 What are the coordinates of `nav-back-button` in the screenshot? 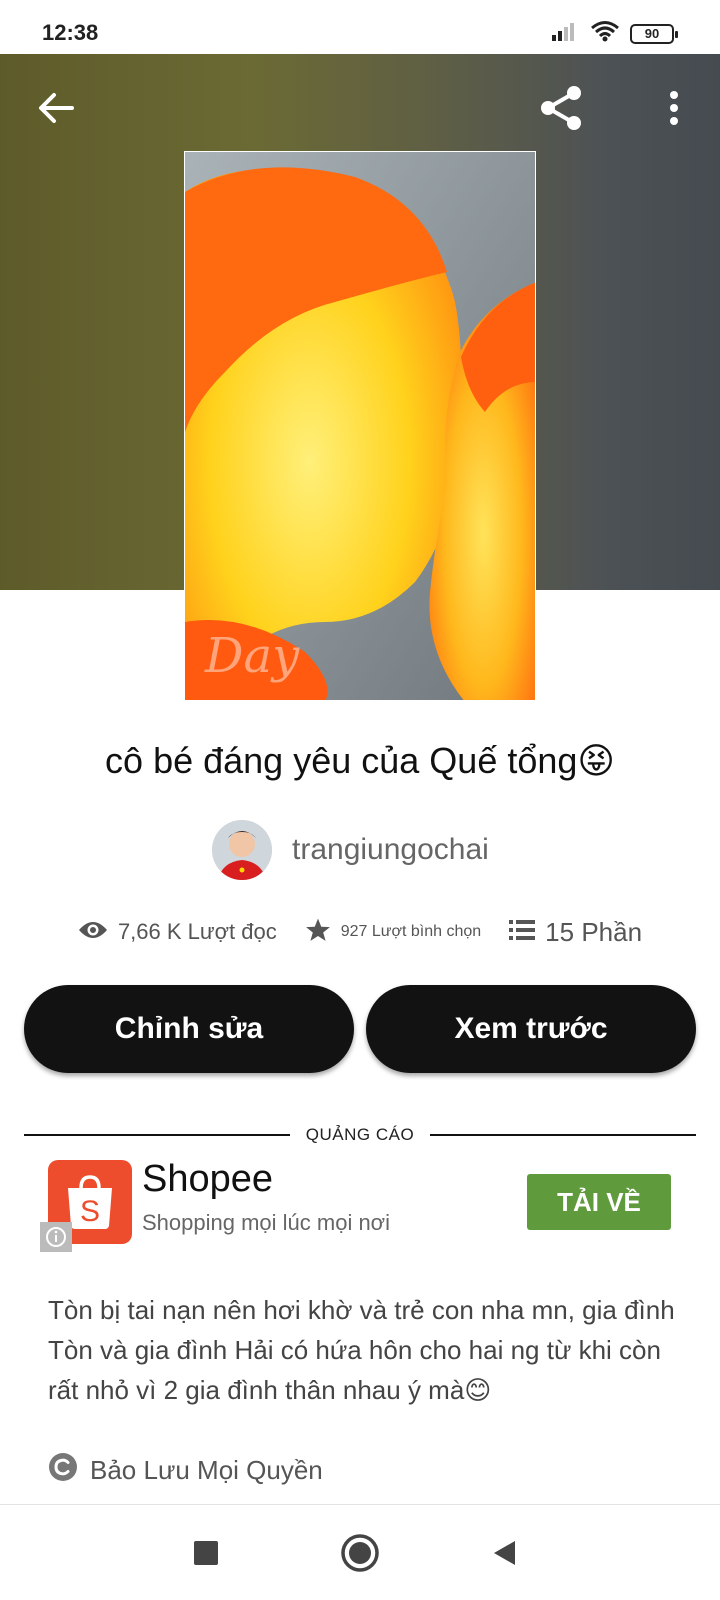 It's located at (504, 1555).